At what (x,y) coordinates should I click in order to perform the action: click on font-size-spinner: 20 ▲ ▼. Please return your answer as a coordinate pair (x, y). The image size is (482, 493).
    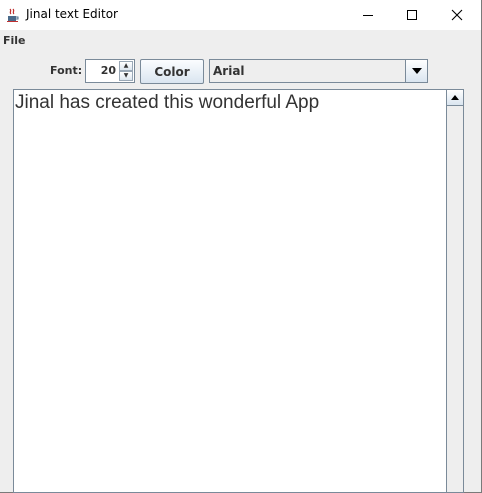
    Looking at the image, I should click on (110, 71).